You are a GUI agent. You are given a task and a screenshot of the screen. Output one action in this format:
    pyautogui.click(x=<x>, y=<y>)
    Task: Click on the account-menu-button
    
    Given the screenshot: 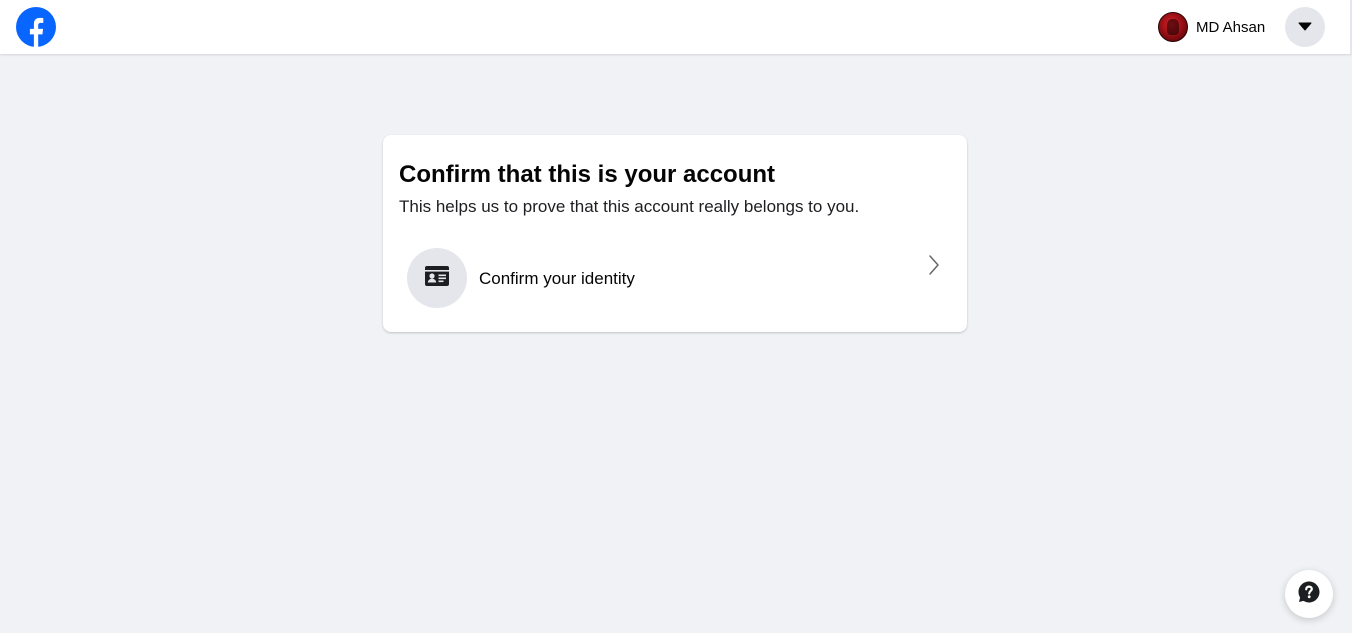 What is the action you would take?
    pyautogui.click(x=1305, y=27)
    